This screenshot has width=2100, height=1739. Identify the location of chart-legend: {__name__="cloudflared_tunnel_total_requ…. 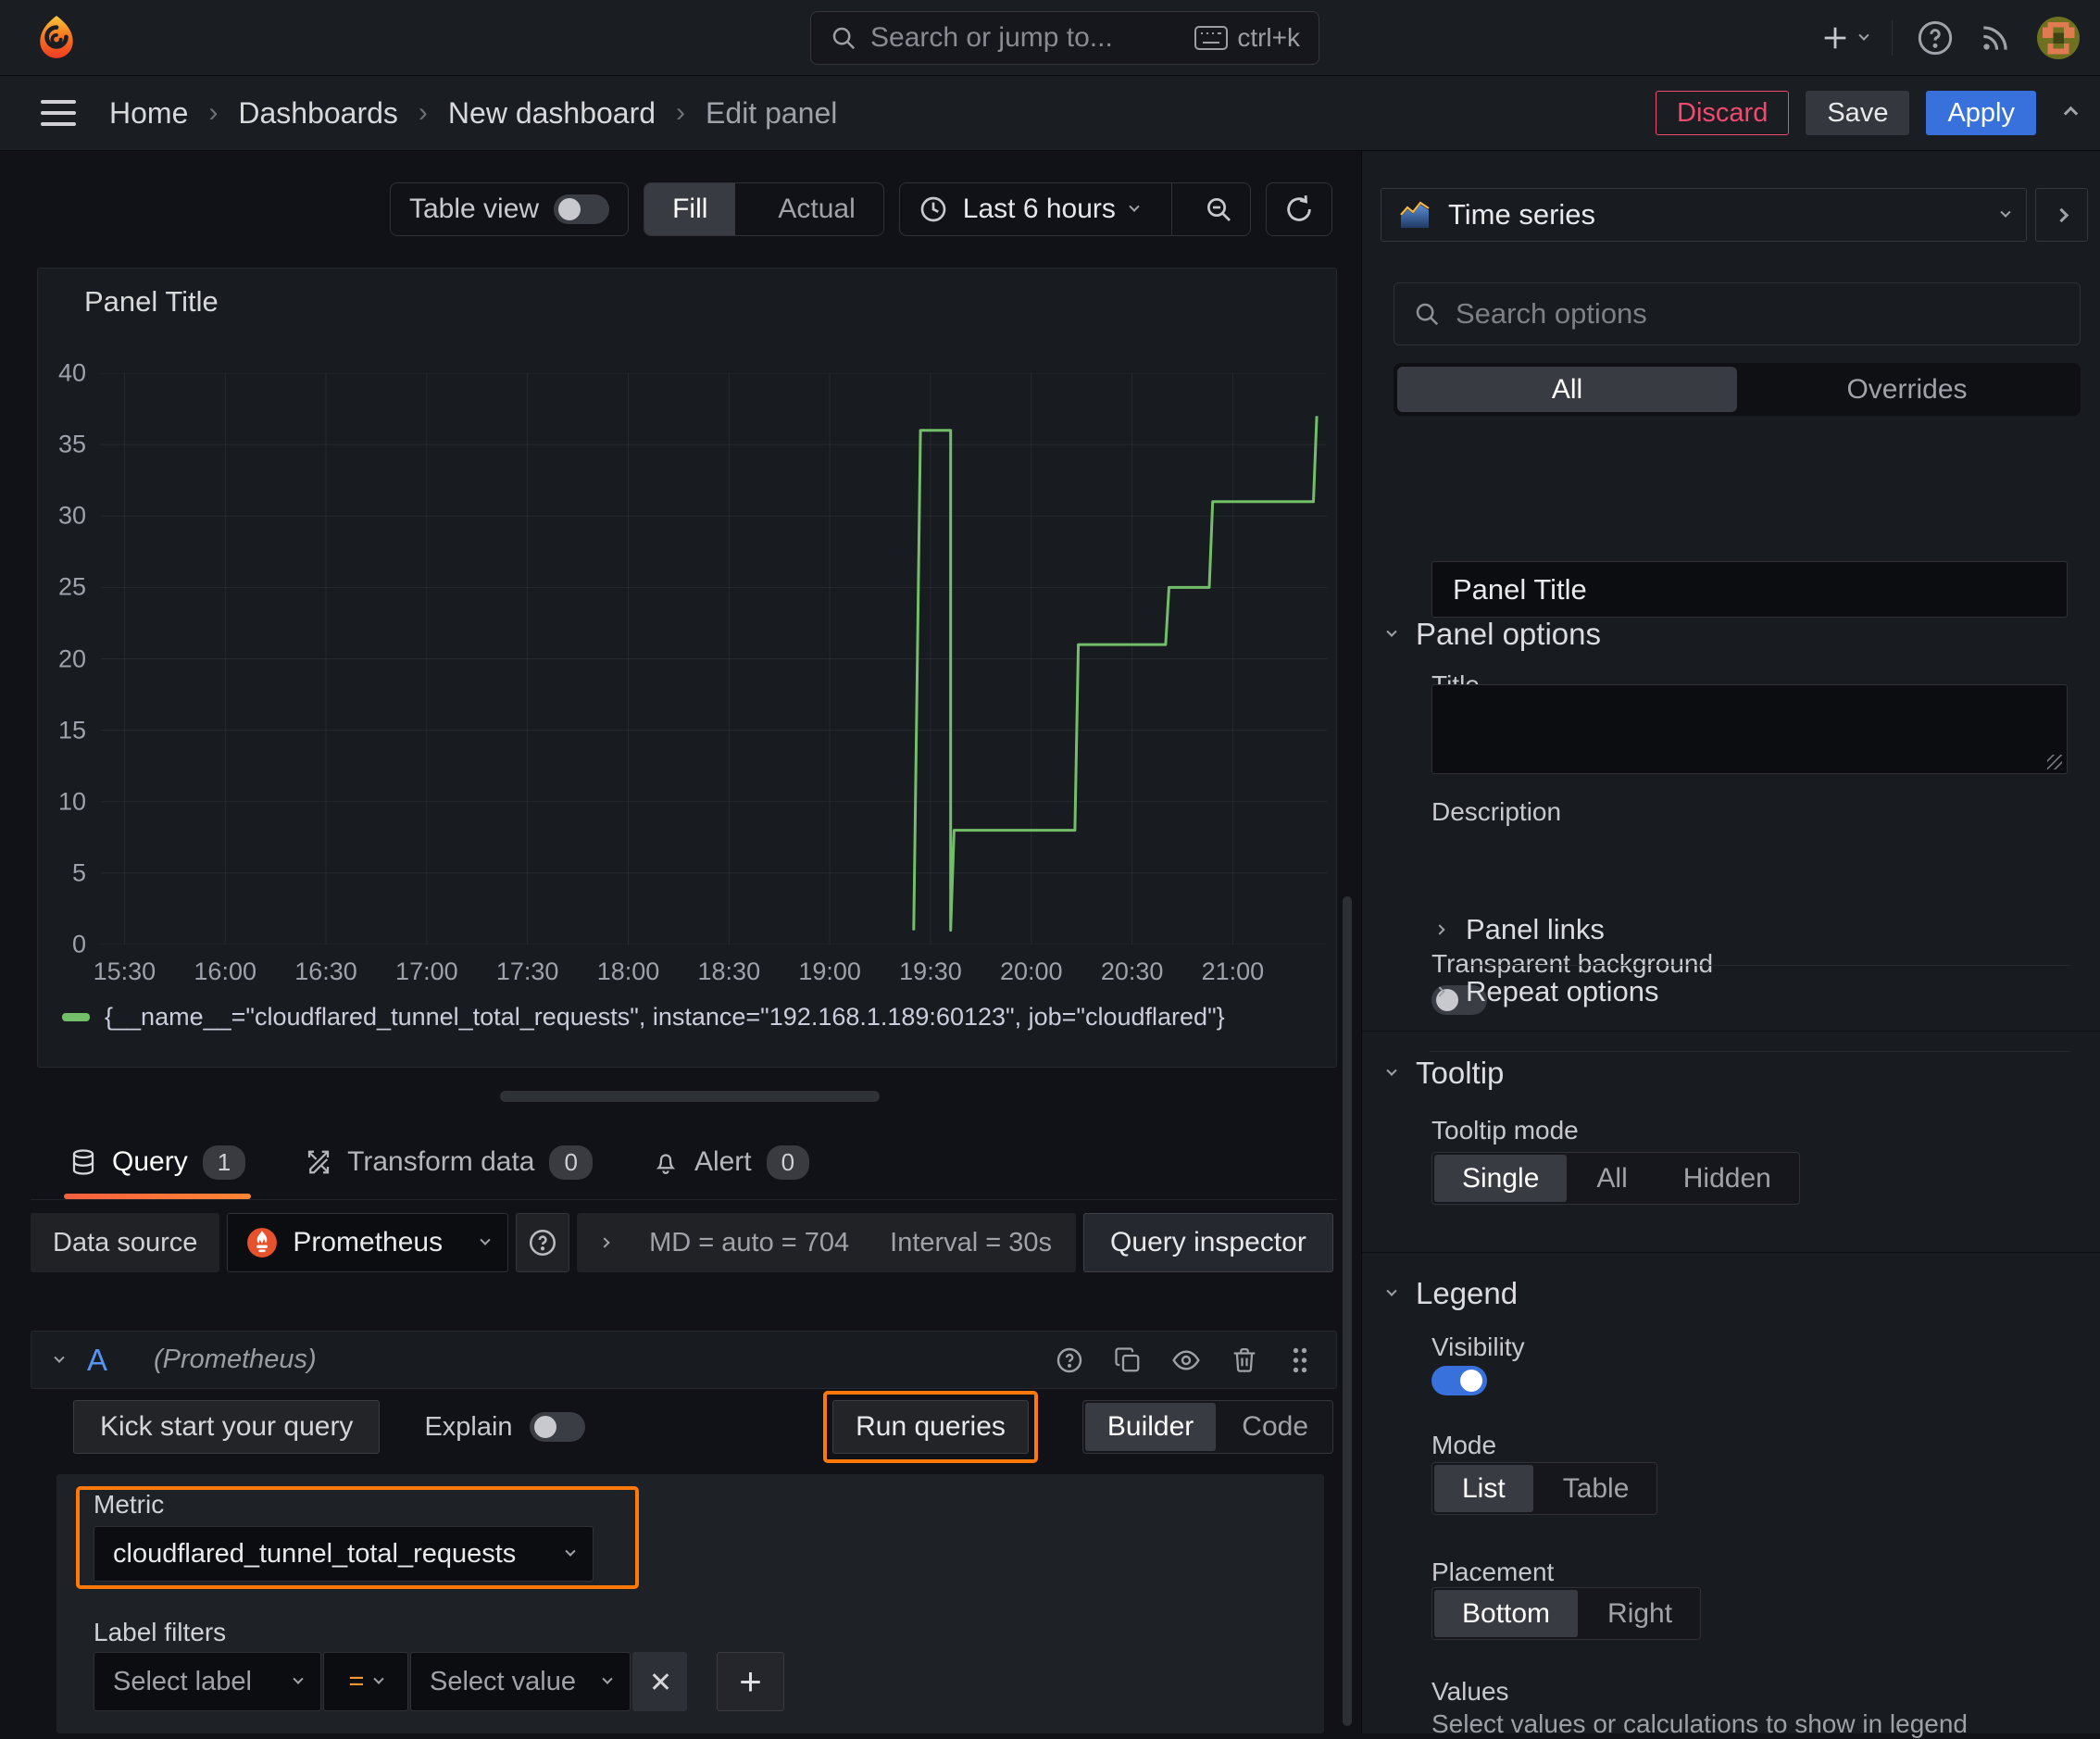
(643, 1018).